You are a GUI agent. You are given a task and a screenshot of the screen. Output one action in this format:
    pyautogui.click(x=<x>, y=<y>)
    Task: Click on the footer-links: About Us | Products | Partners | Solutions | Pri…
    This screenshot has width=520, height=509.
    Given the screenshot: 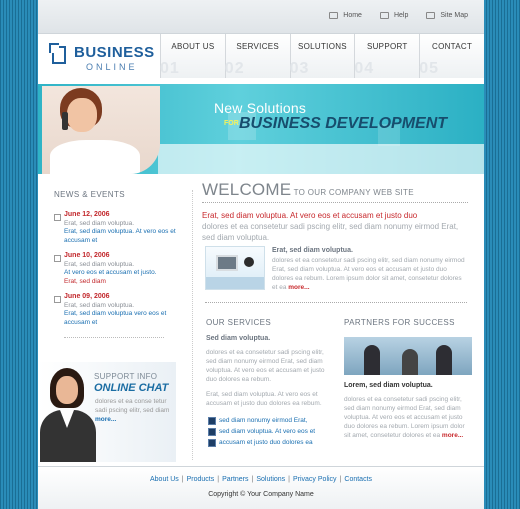 What is the action you would take?
    pyautogui.click(x=261, y=479)
    